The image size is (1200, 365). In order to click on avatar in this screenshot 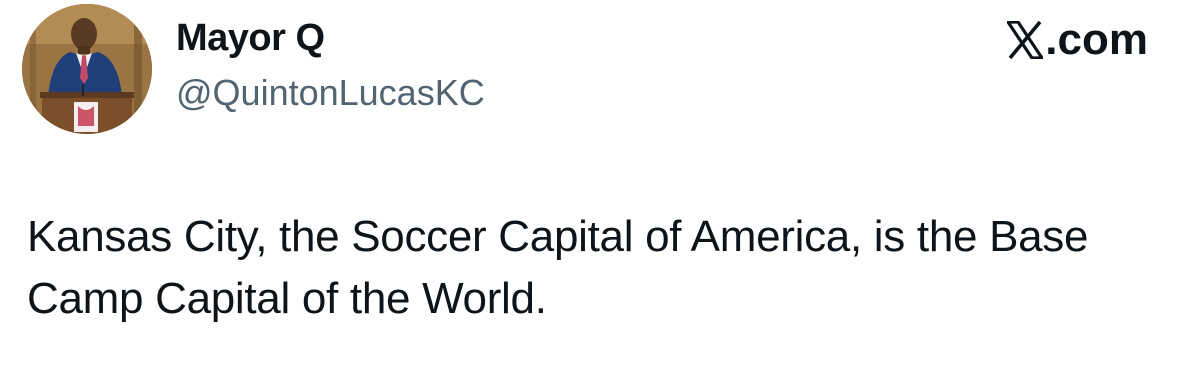, I will do `click(87, 69)`.